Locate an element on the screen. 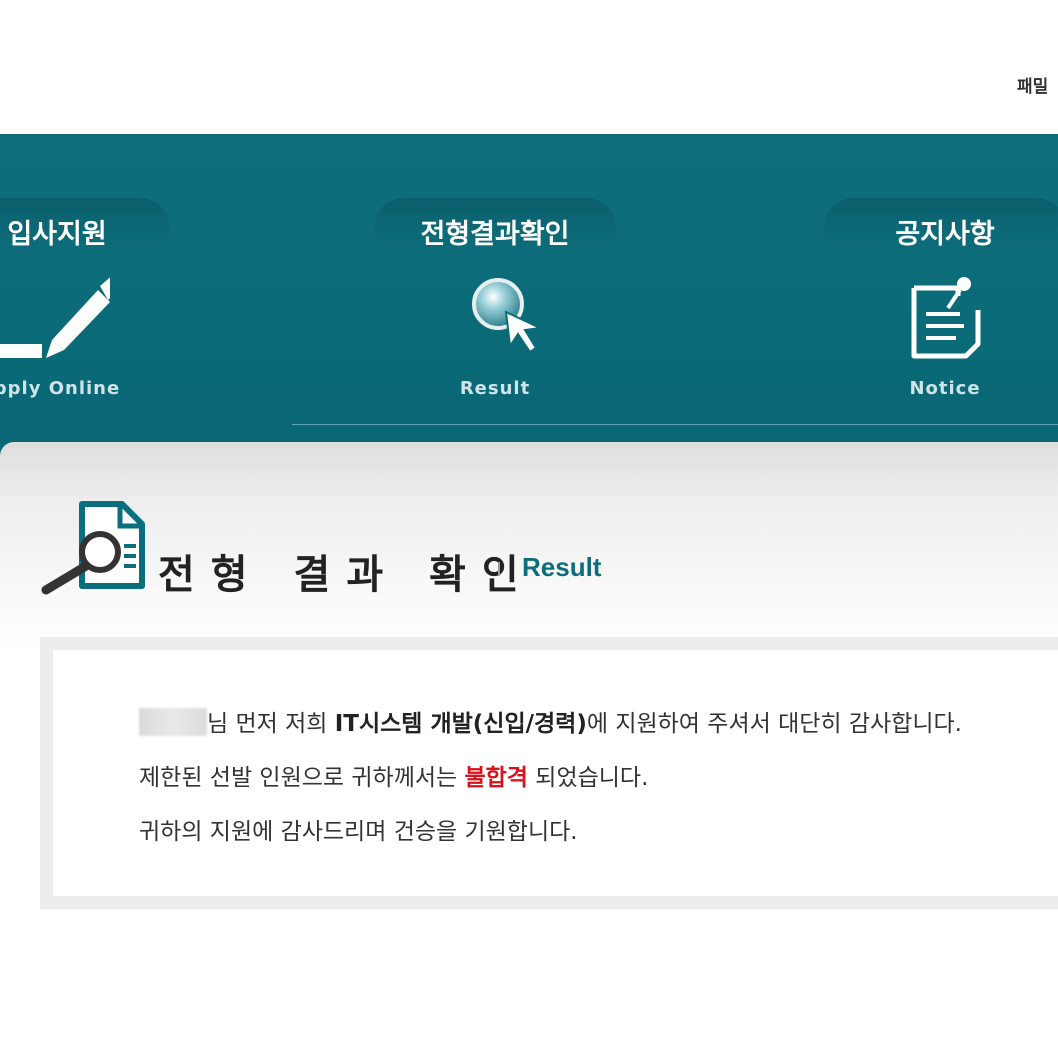 This screenshot has height=1058, width=1058. nav-item-title: 전형결과확인 is located at coordinates (495, 234).